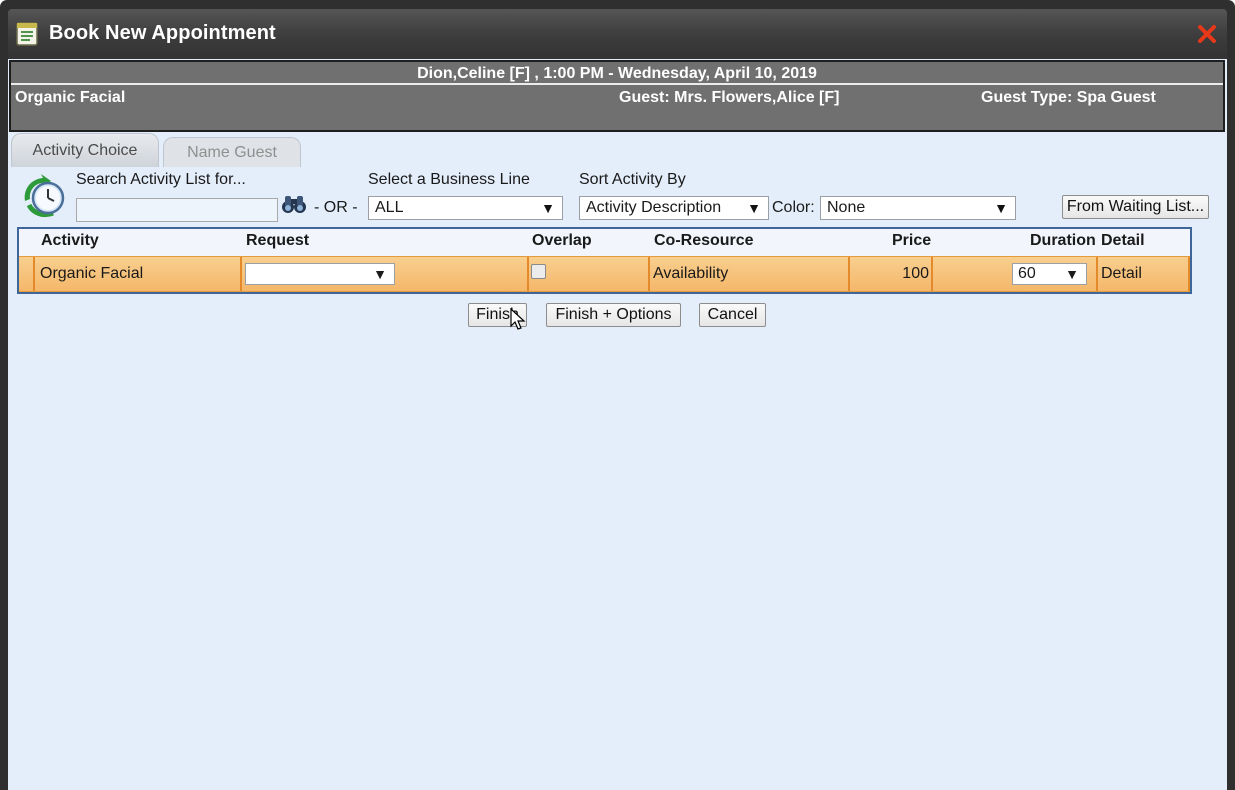 This screenshot has width=1235, height=790. Describe the element at coordinates (729, 97) in the screenshot. I see `info-guest: Guest: Mrs. Flowers,Alice [F]` at that location.